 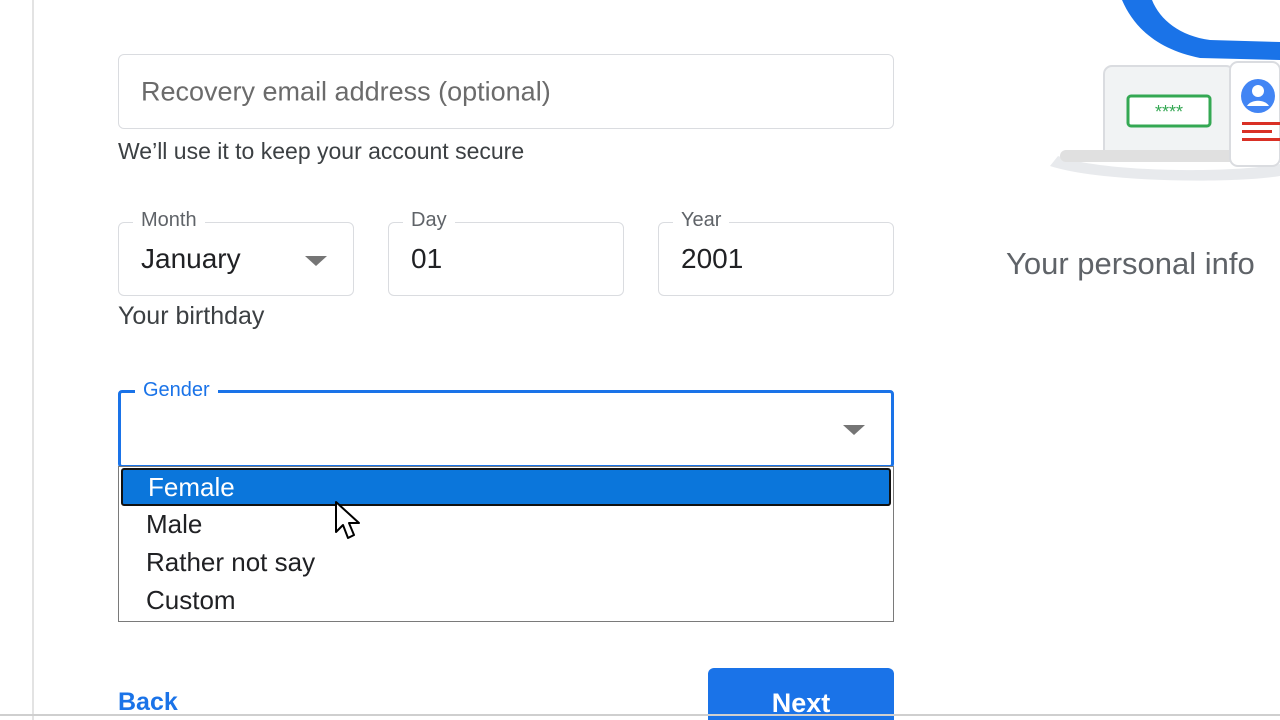 What do you see at coordinates (506, 524) in the screenshot?
I see `gender-option-male: Male` at bounding box center [506, 524].